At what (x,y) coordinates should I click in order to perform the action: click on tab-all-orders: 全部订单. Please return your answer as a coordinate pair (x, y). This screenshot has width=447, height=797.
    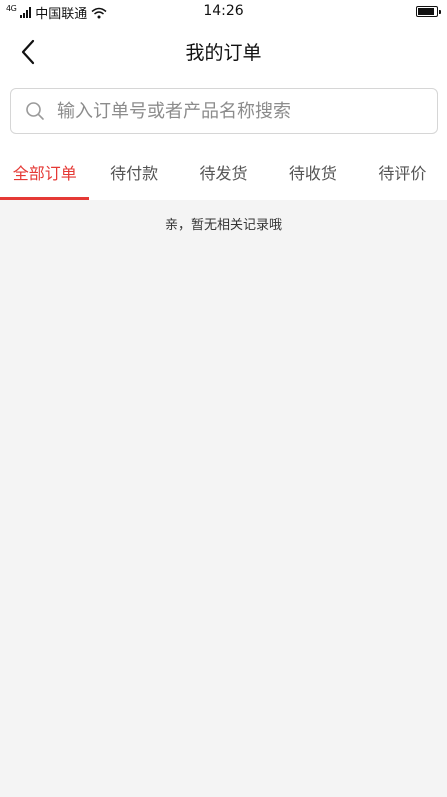
    Looking at the image, I should click on (45, 172).